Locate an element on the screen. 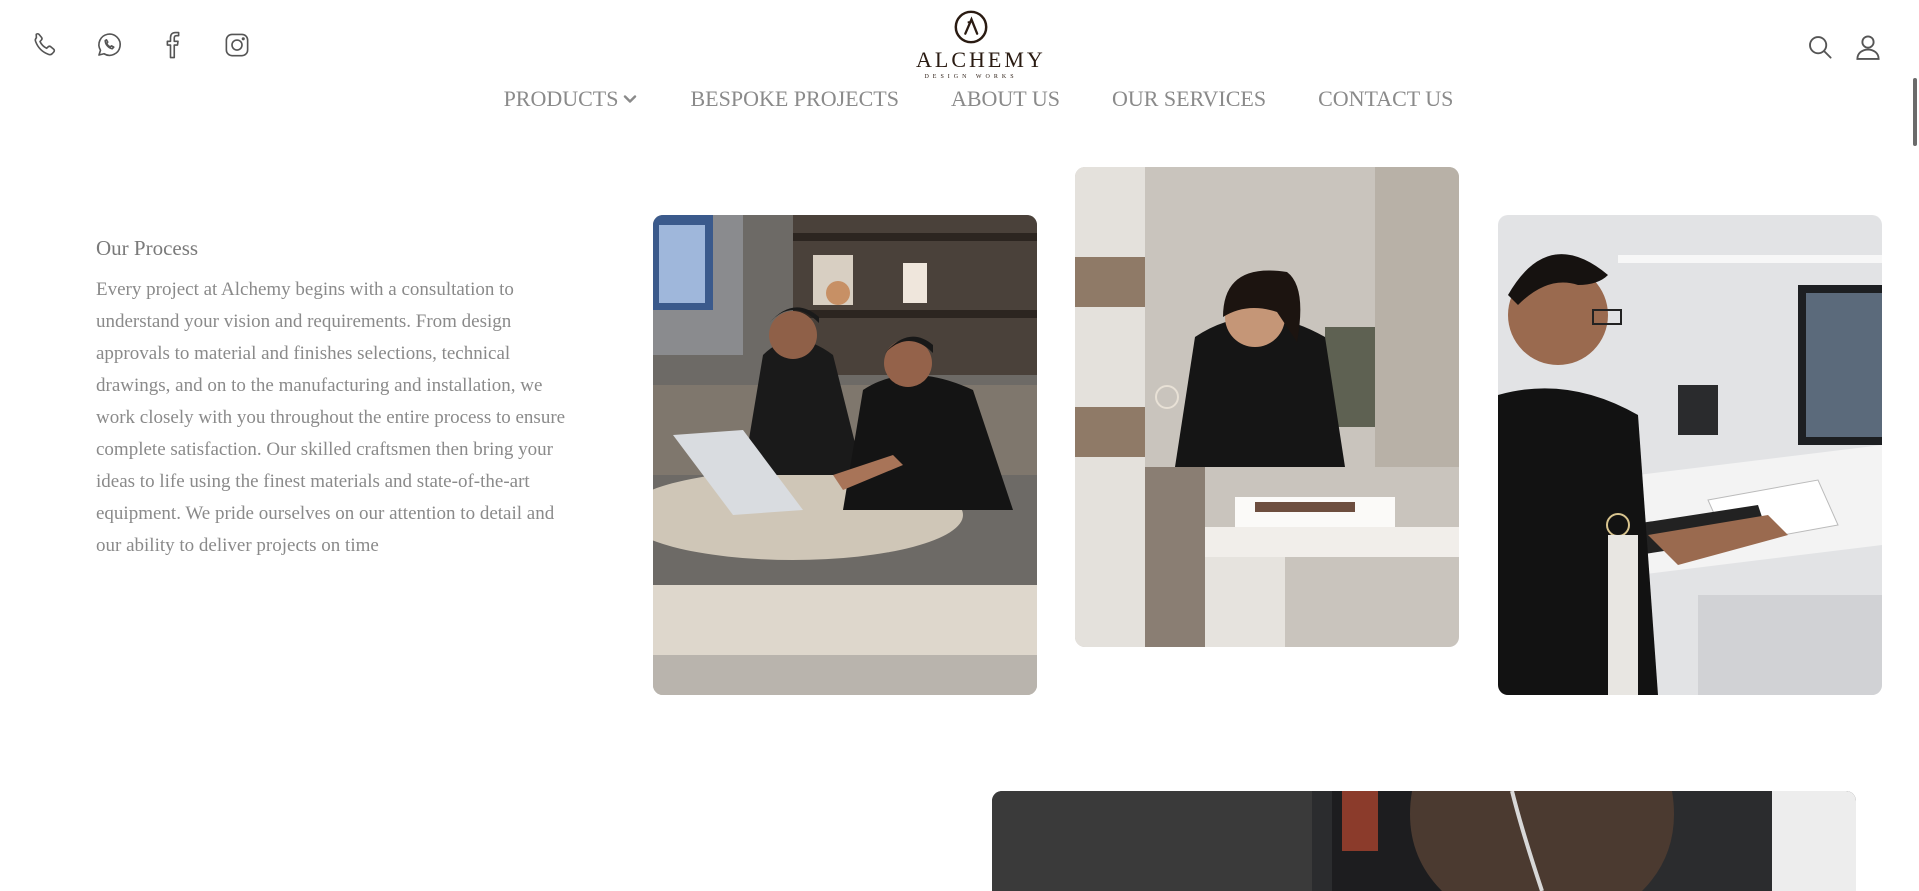 This screenshot has width=1919, height=891. nav-item-label: BESPOKE PROJECTS is located at coordinates (794, 98).